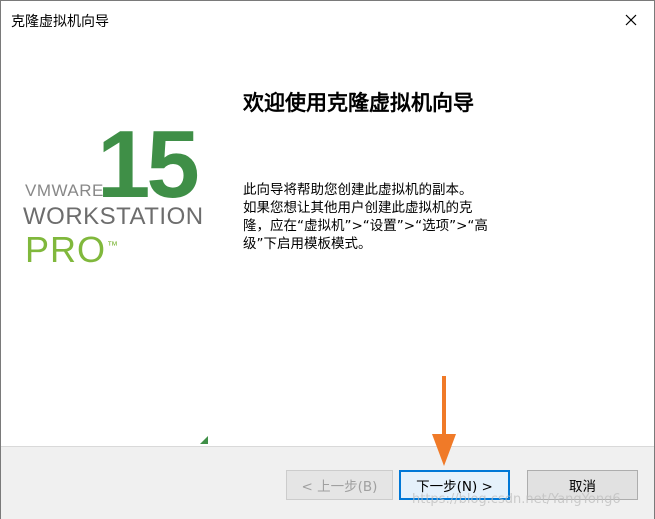  Describe the element at coordinates (358, 103) in the screenshot. I see `wizard-heading: 欢迎使用克隆虚拟机向导` at that location.